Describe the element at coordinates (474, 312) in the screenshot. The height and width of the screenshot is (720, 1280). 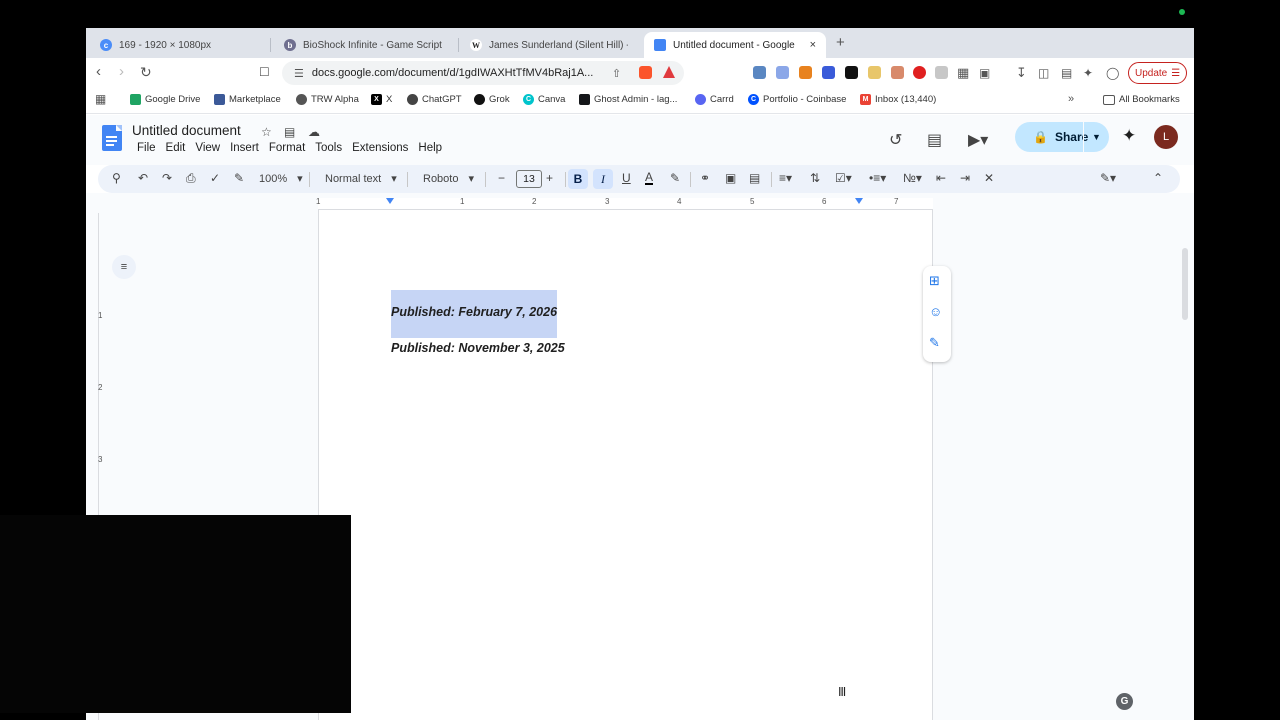
I see `document-line-1: Published: February 7, 2026` at that location.